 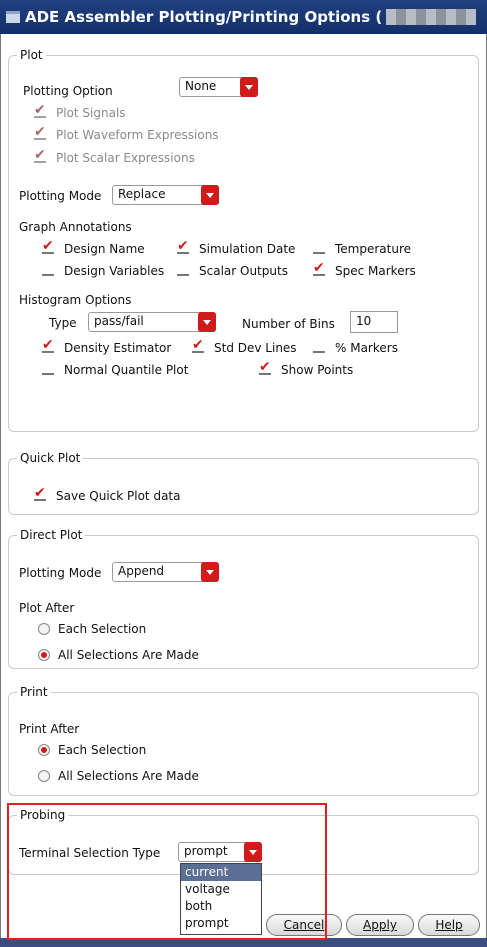 What do you see at coordinates (51, 535) in the screenshot?
I see `direct-plot-group-title: Direct Plot` at bounding box center [51, 535].